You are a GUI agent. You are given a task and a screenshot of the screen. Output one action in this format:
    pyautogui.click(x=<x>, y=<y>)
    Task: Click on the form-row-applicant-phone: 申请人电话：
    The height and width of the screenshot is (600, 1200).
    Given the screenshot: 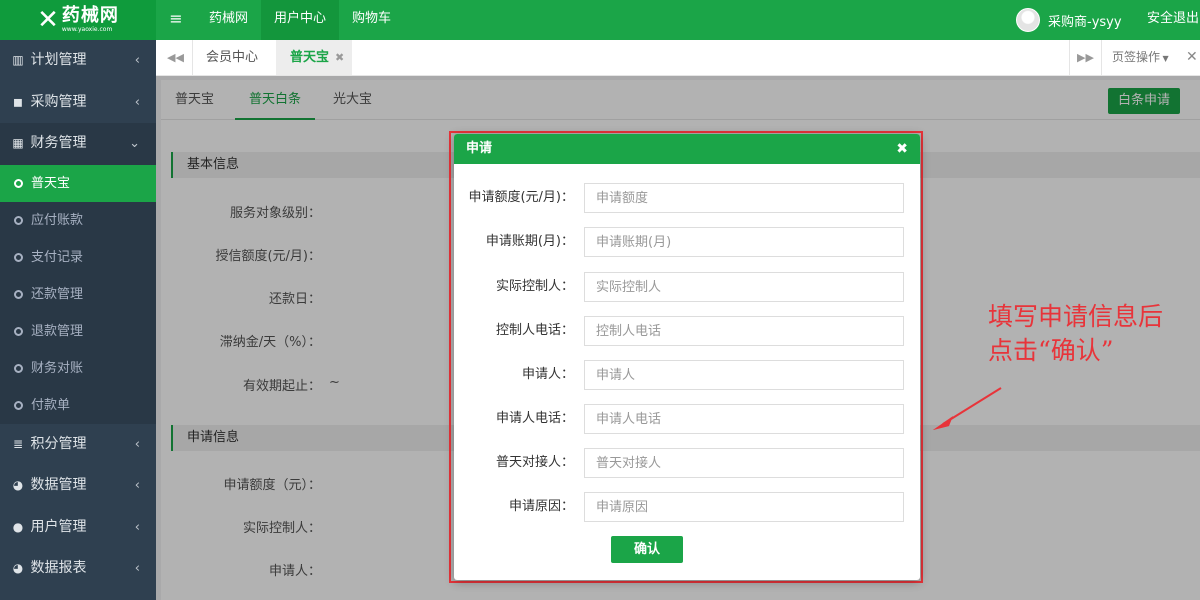 What is the action you would take?
    pyautogui.click(x=687, y=419)
    